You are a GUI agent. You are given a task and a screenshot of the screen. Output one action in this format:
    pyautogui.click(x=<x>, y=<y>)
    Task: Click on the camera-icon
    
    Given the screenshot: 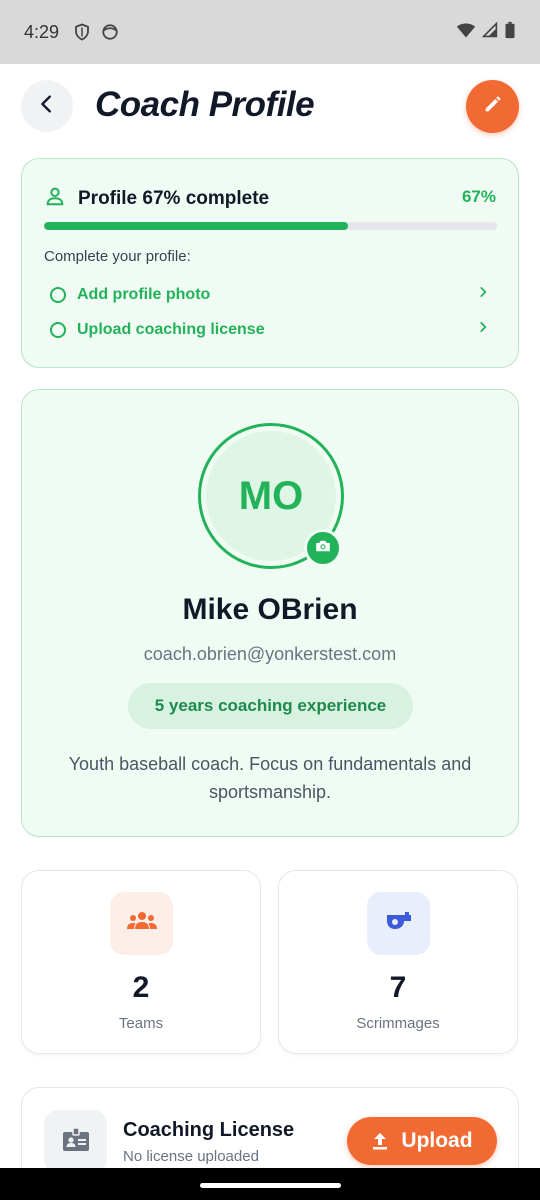 What is the action you would take?
    pyautogui.click(x=323, y=548)
    